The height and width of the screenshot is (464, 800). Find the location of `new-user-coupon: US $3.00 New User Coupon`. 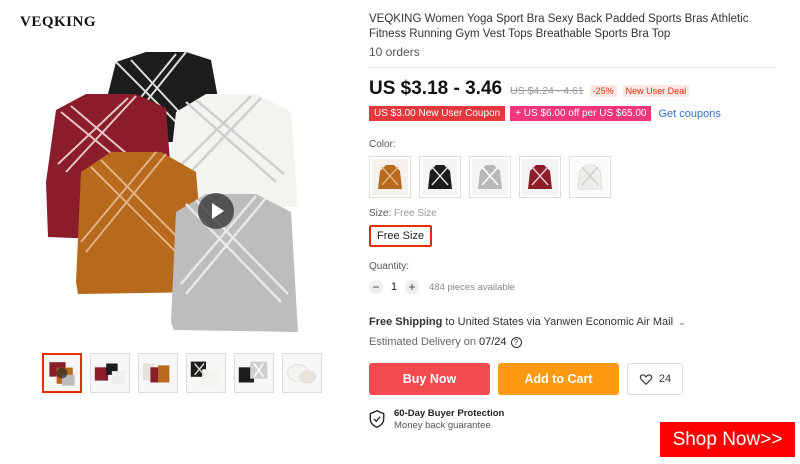

new-user-coupon: US $3.00 New User Coupon is located at coordinates (437, 113).